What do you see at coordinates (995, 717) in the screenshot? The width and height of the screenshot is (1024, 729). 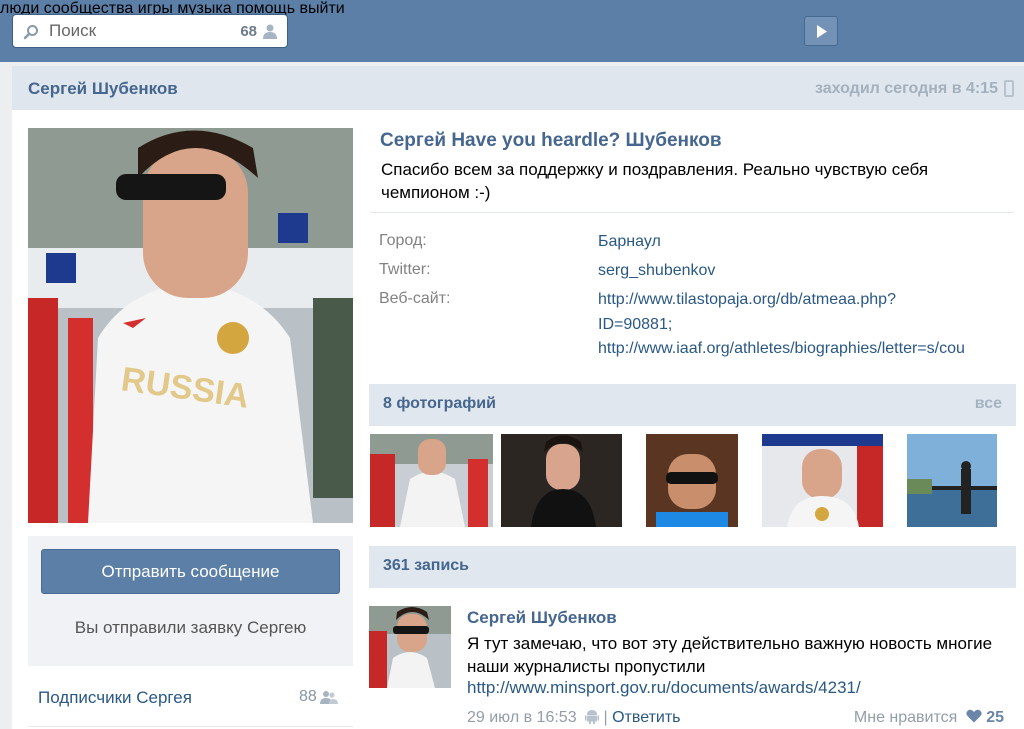 I see `like-count: 25` at bounding box center [995, 717].